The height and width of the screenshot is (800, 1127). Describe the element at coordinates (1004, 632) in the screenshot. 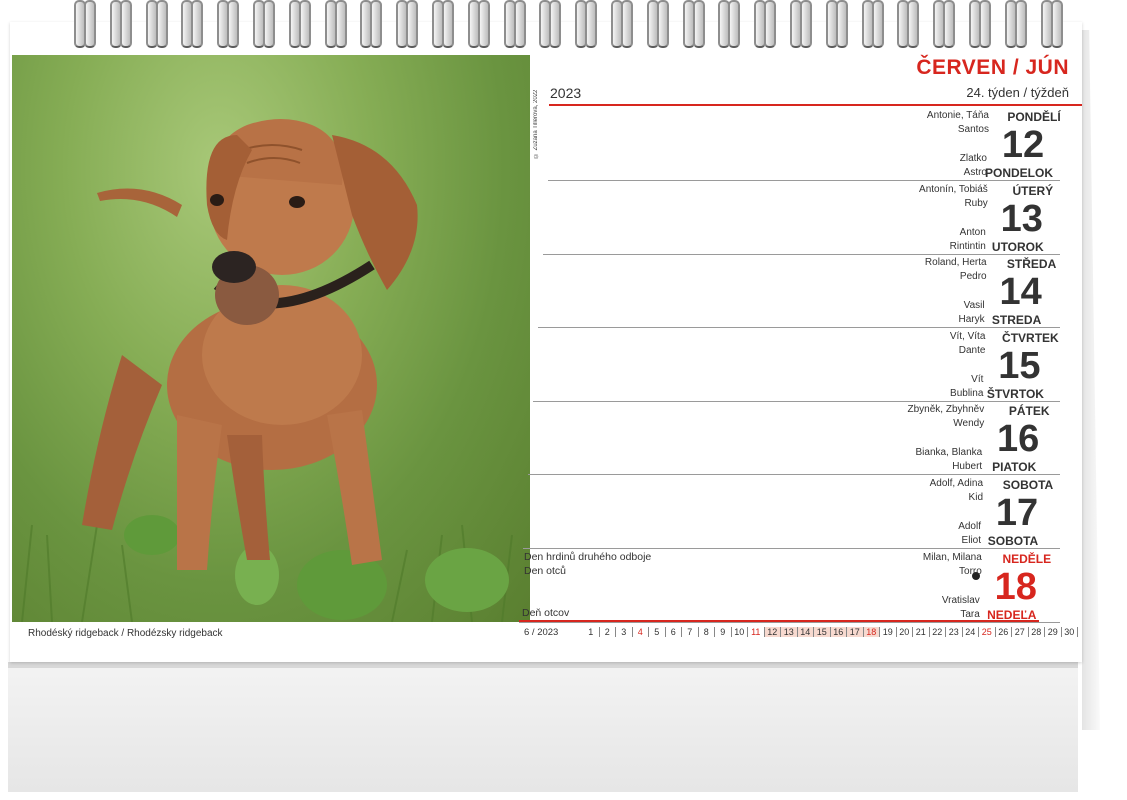

I see `mini-calendar-day: 26` at that location.